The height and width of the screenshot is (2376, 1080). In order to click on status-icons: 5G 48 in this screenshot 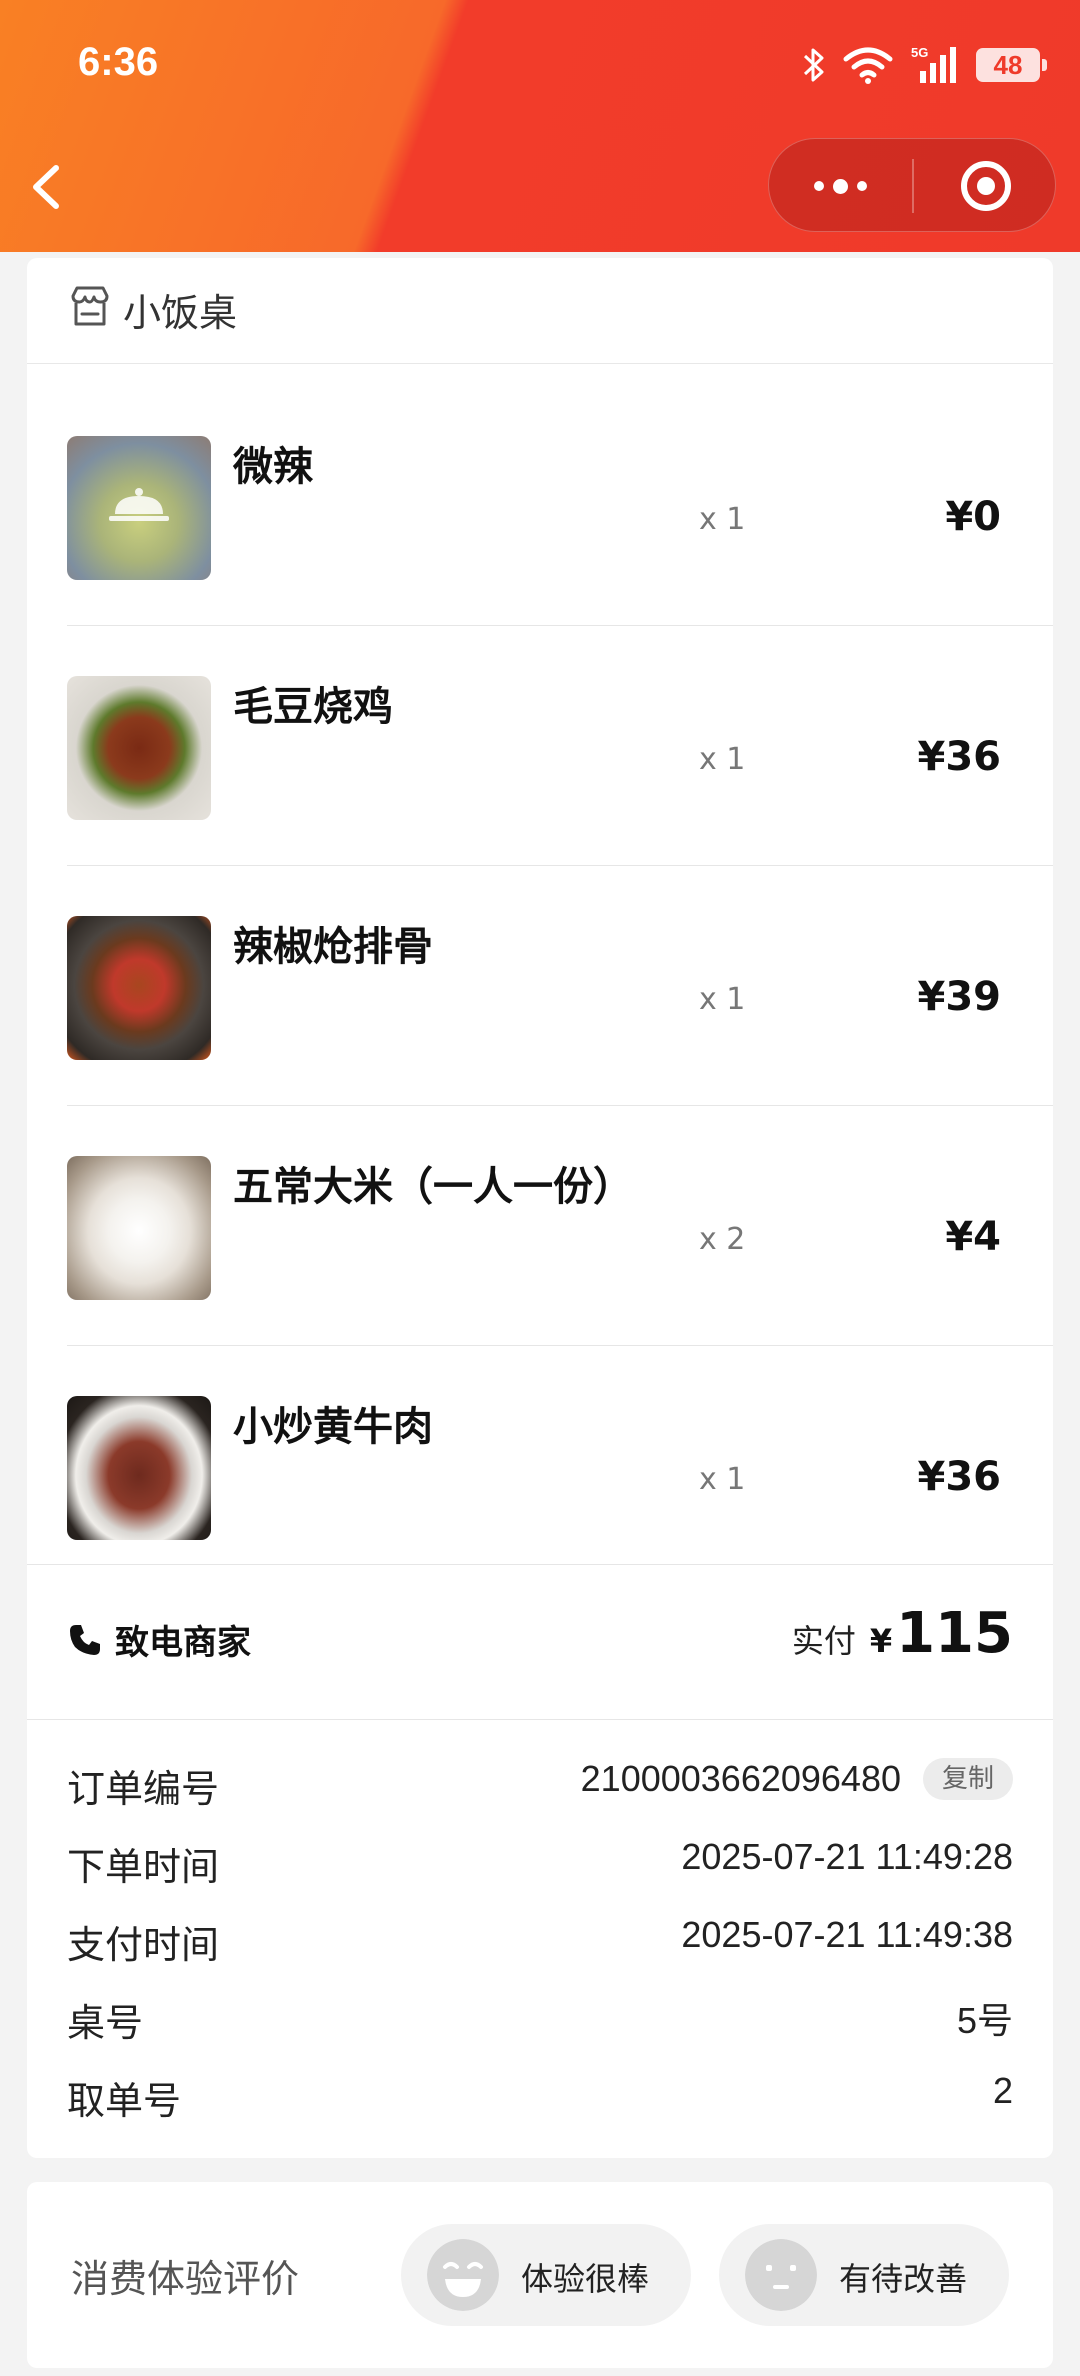, I will do `click(924, 65)`.